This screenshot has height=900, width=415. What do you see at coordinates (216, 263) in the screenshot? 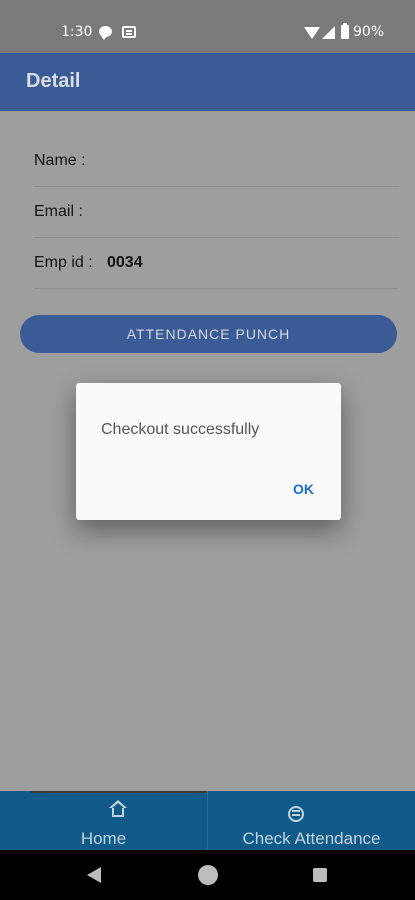
I see `emp-id-row: Emp id : 0034` at bounding box center [216, 263].